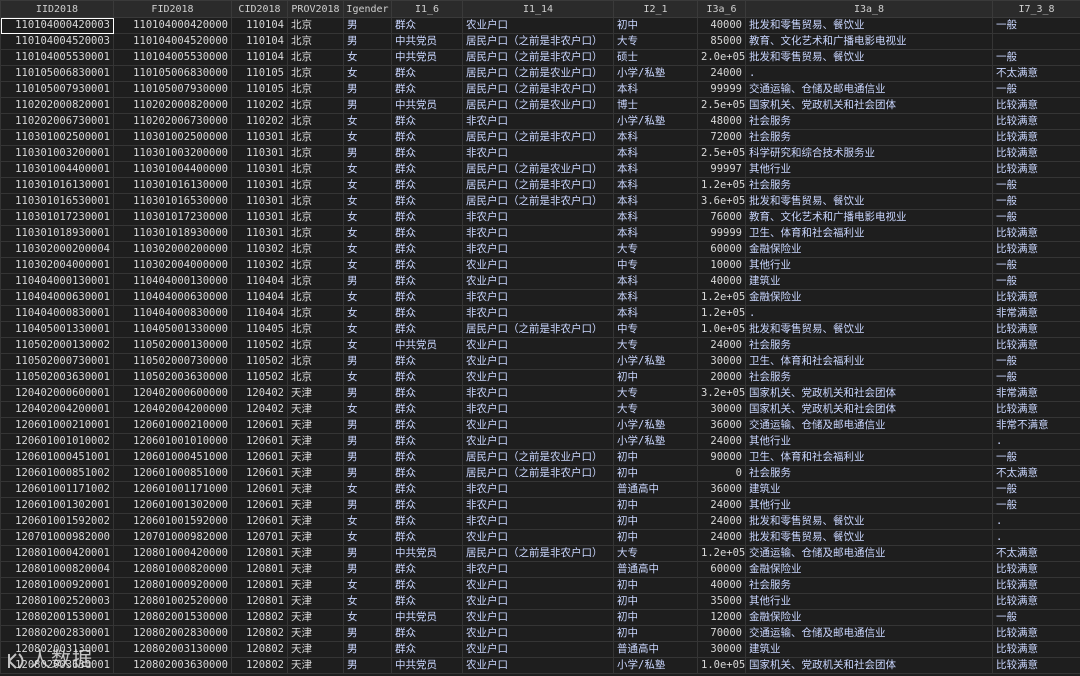 This screenshot has height=676, width=1080. I want to click on cell-iid: 110404000630001, so click(57, 297).